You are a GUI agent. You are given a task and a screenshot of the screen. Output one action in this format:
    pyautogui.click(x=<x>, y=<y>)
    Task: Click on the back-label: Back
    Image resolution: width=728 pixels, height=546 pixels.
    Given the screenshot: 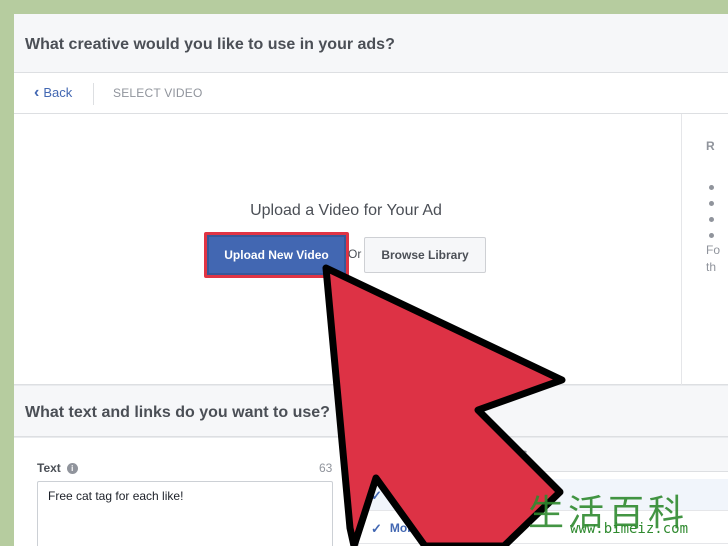 What is the action you would take?
    pyautogui.click(x=58, y=92)
    